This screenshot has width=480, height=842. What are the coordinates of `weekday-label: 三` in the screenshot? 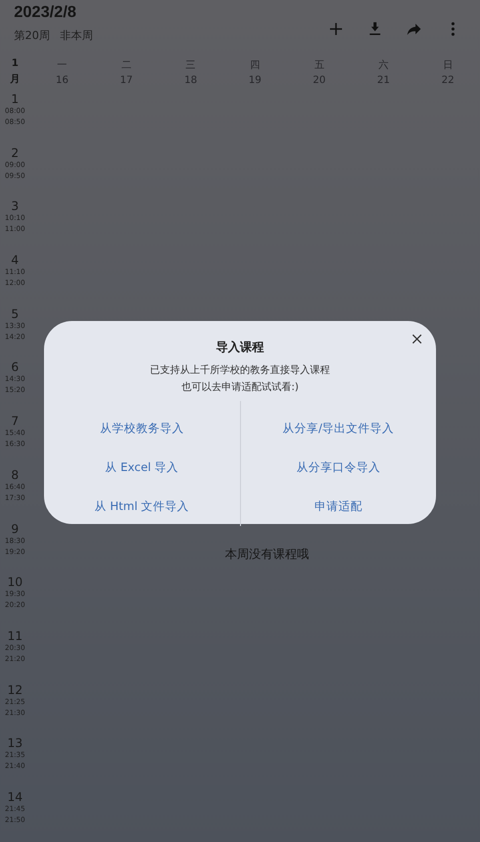 It's located at (191, 65).